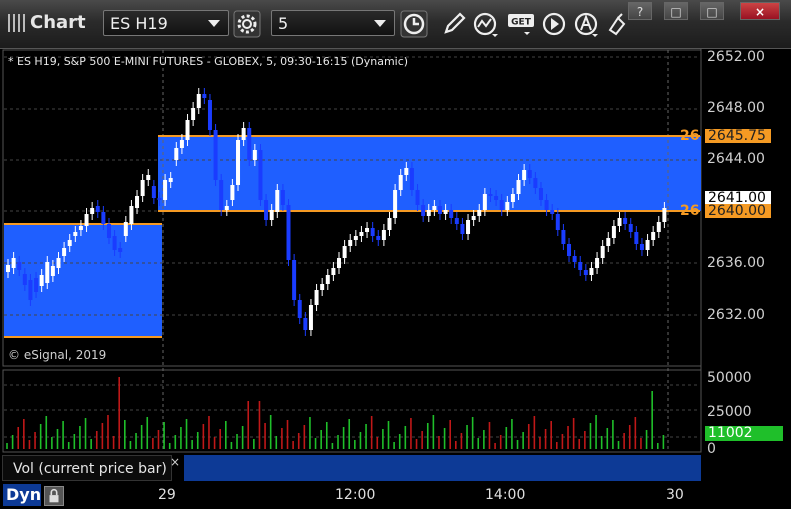 The image size is (791, 509). I want to click on study-bar-fill, so click(442, 468).